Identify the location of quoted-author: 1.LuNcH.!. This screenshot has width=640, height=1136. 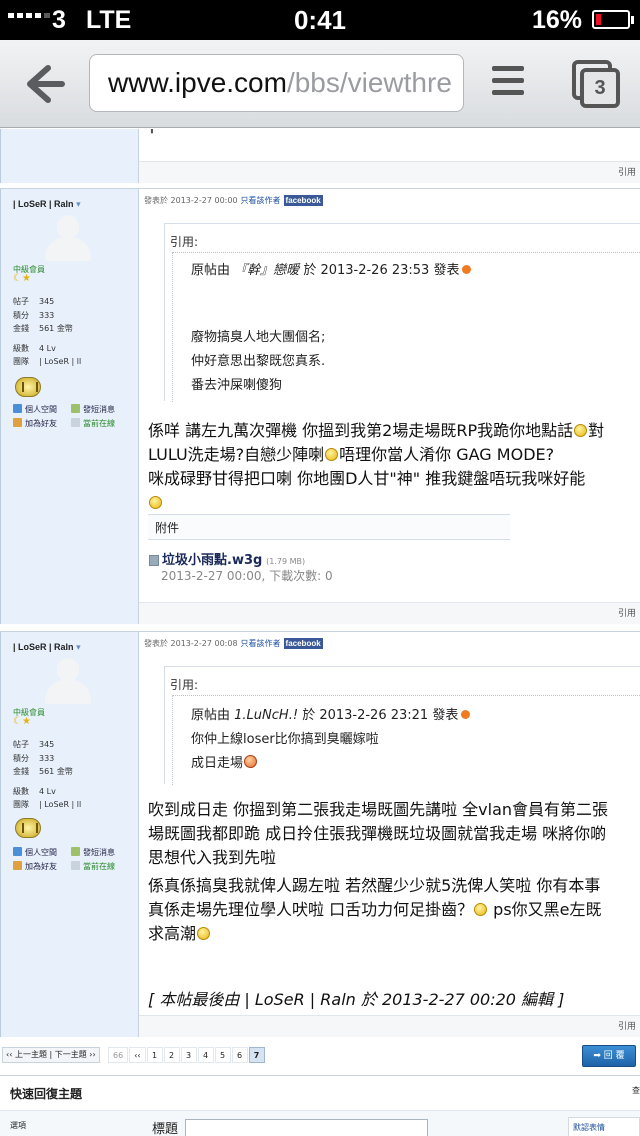
(266, 715).